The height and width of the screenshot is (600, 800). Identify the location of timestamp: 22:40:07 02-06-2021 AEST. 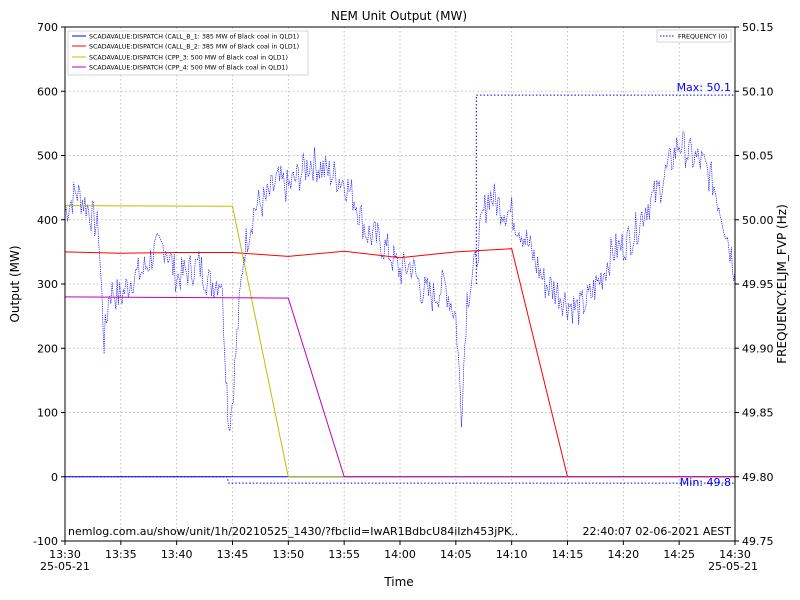
(657, 531).